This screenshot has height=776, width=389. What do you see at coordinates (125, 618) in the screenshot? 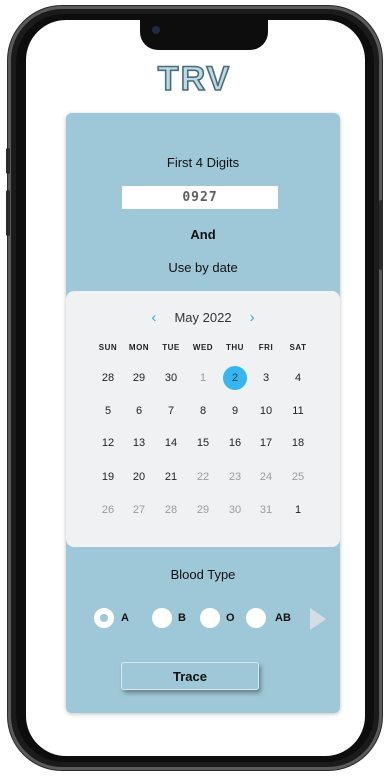
I see `blood-type-option-label: A` at bounding box center [125, 618].